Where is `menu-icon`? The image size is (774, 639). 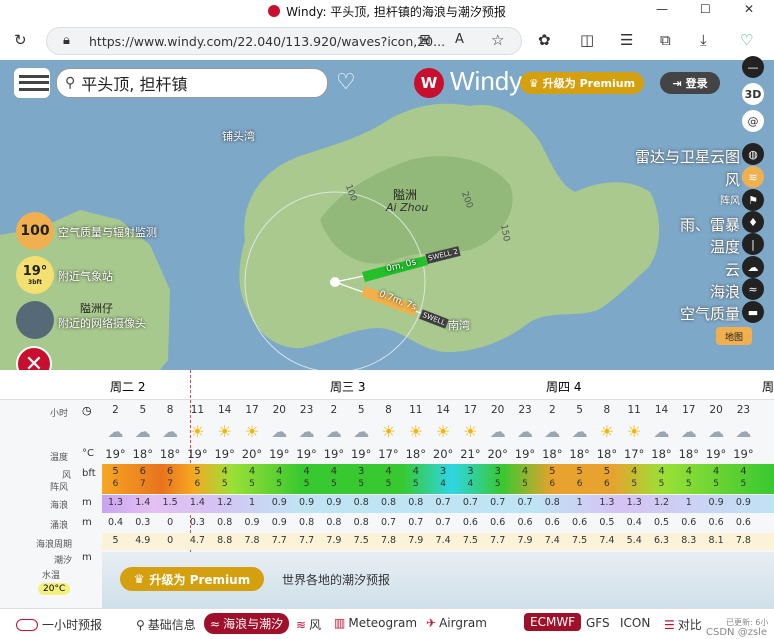
menu-icon is located at coordinates (32, 83).